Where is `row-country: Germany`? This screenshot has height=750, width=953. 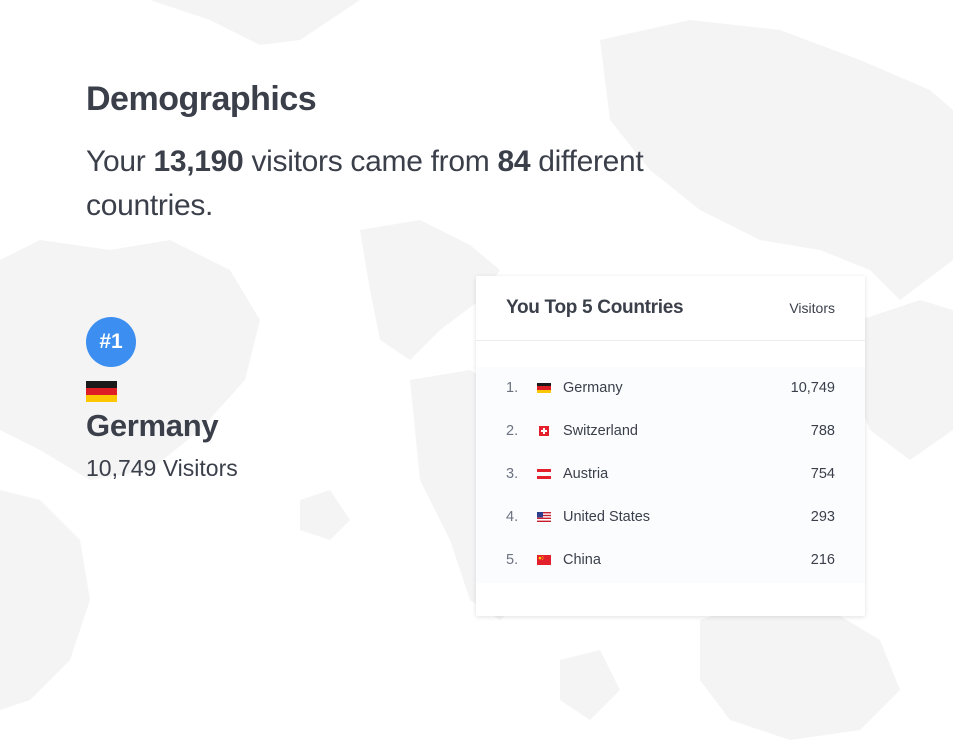 row-country: Germany is located at coordinates (593, 388).